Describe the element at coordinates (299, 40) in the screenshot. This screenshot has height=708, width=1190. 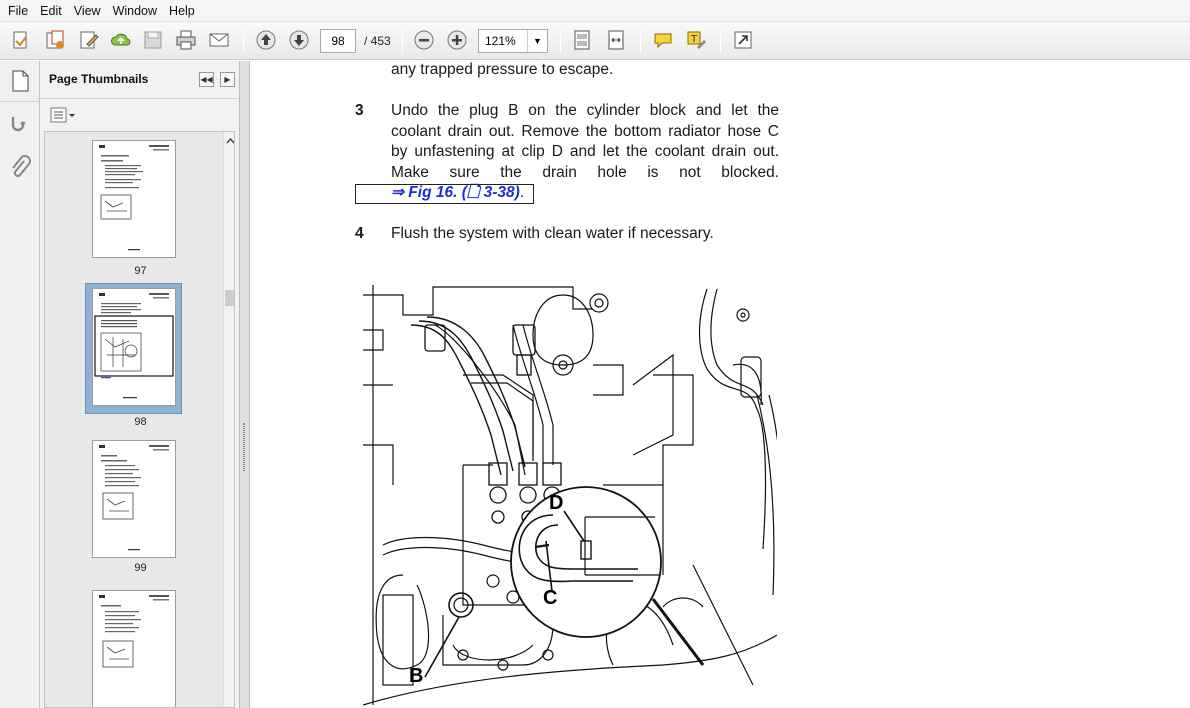
I see `next-page-icon` at that location.